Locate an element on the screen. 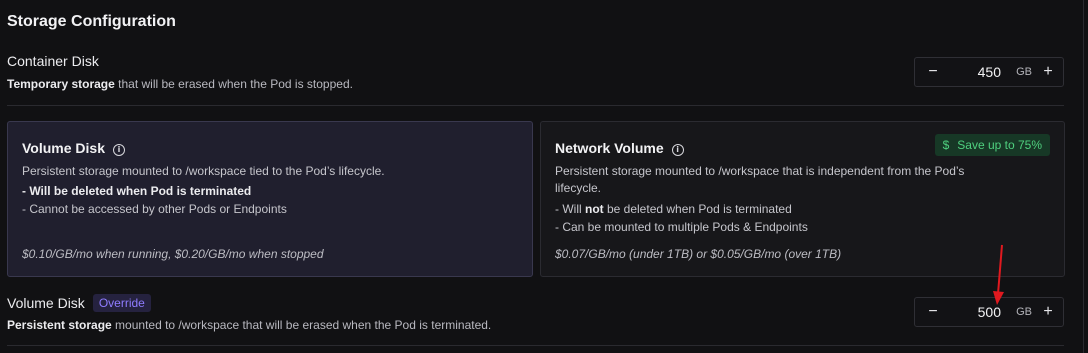 The height and width of the screenshot is (353, 1088). divider is located at coordinates (535, 105).